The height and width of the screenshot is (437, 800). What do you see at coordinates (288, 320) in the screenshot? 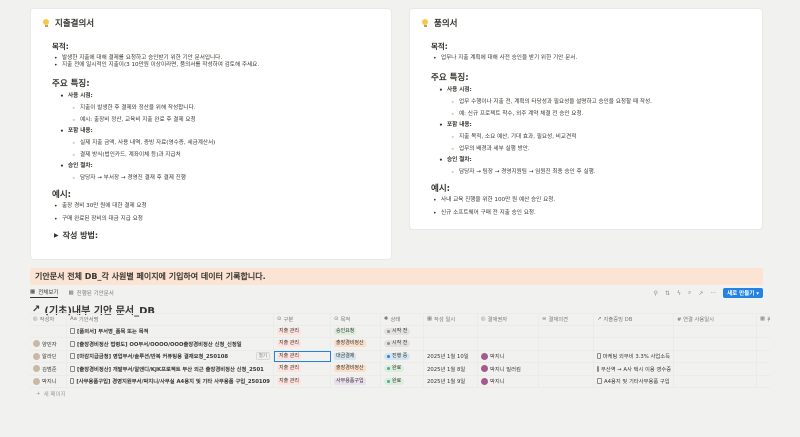
I see `column-label: 구분` at bounding box center [288, 320].